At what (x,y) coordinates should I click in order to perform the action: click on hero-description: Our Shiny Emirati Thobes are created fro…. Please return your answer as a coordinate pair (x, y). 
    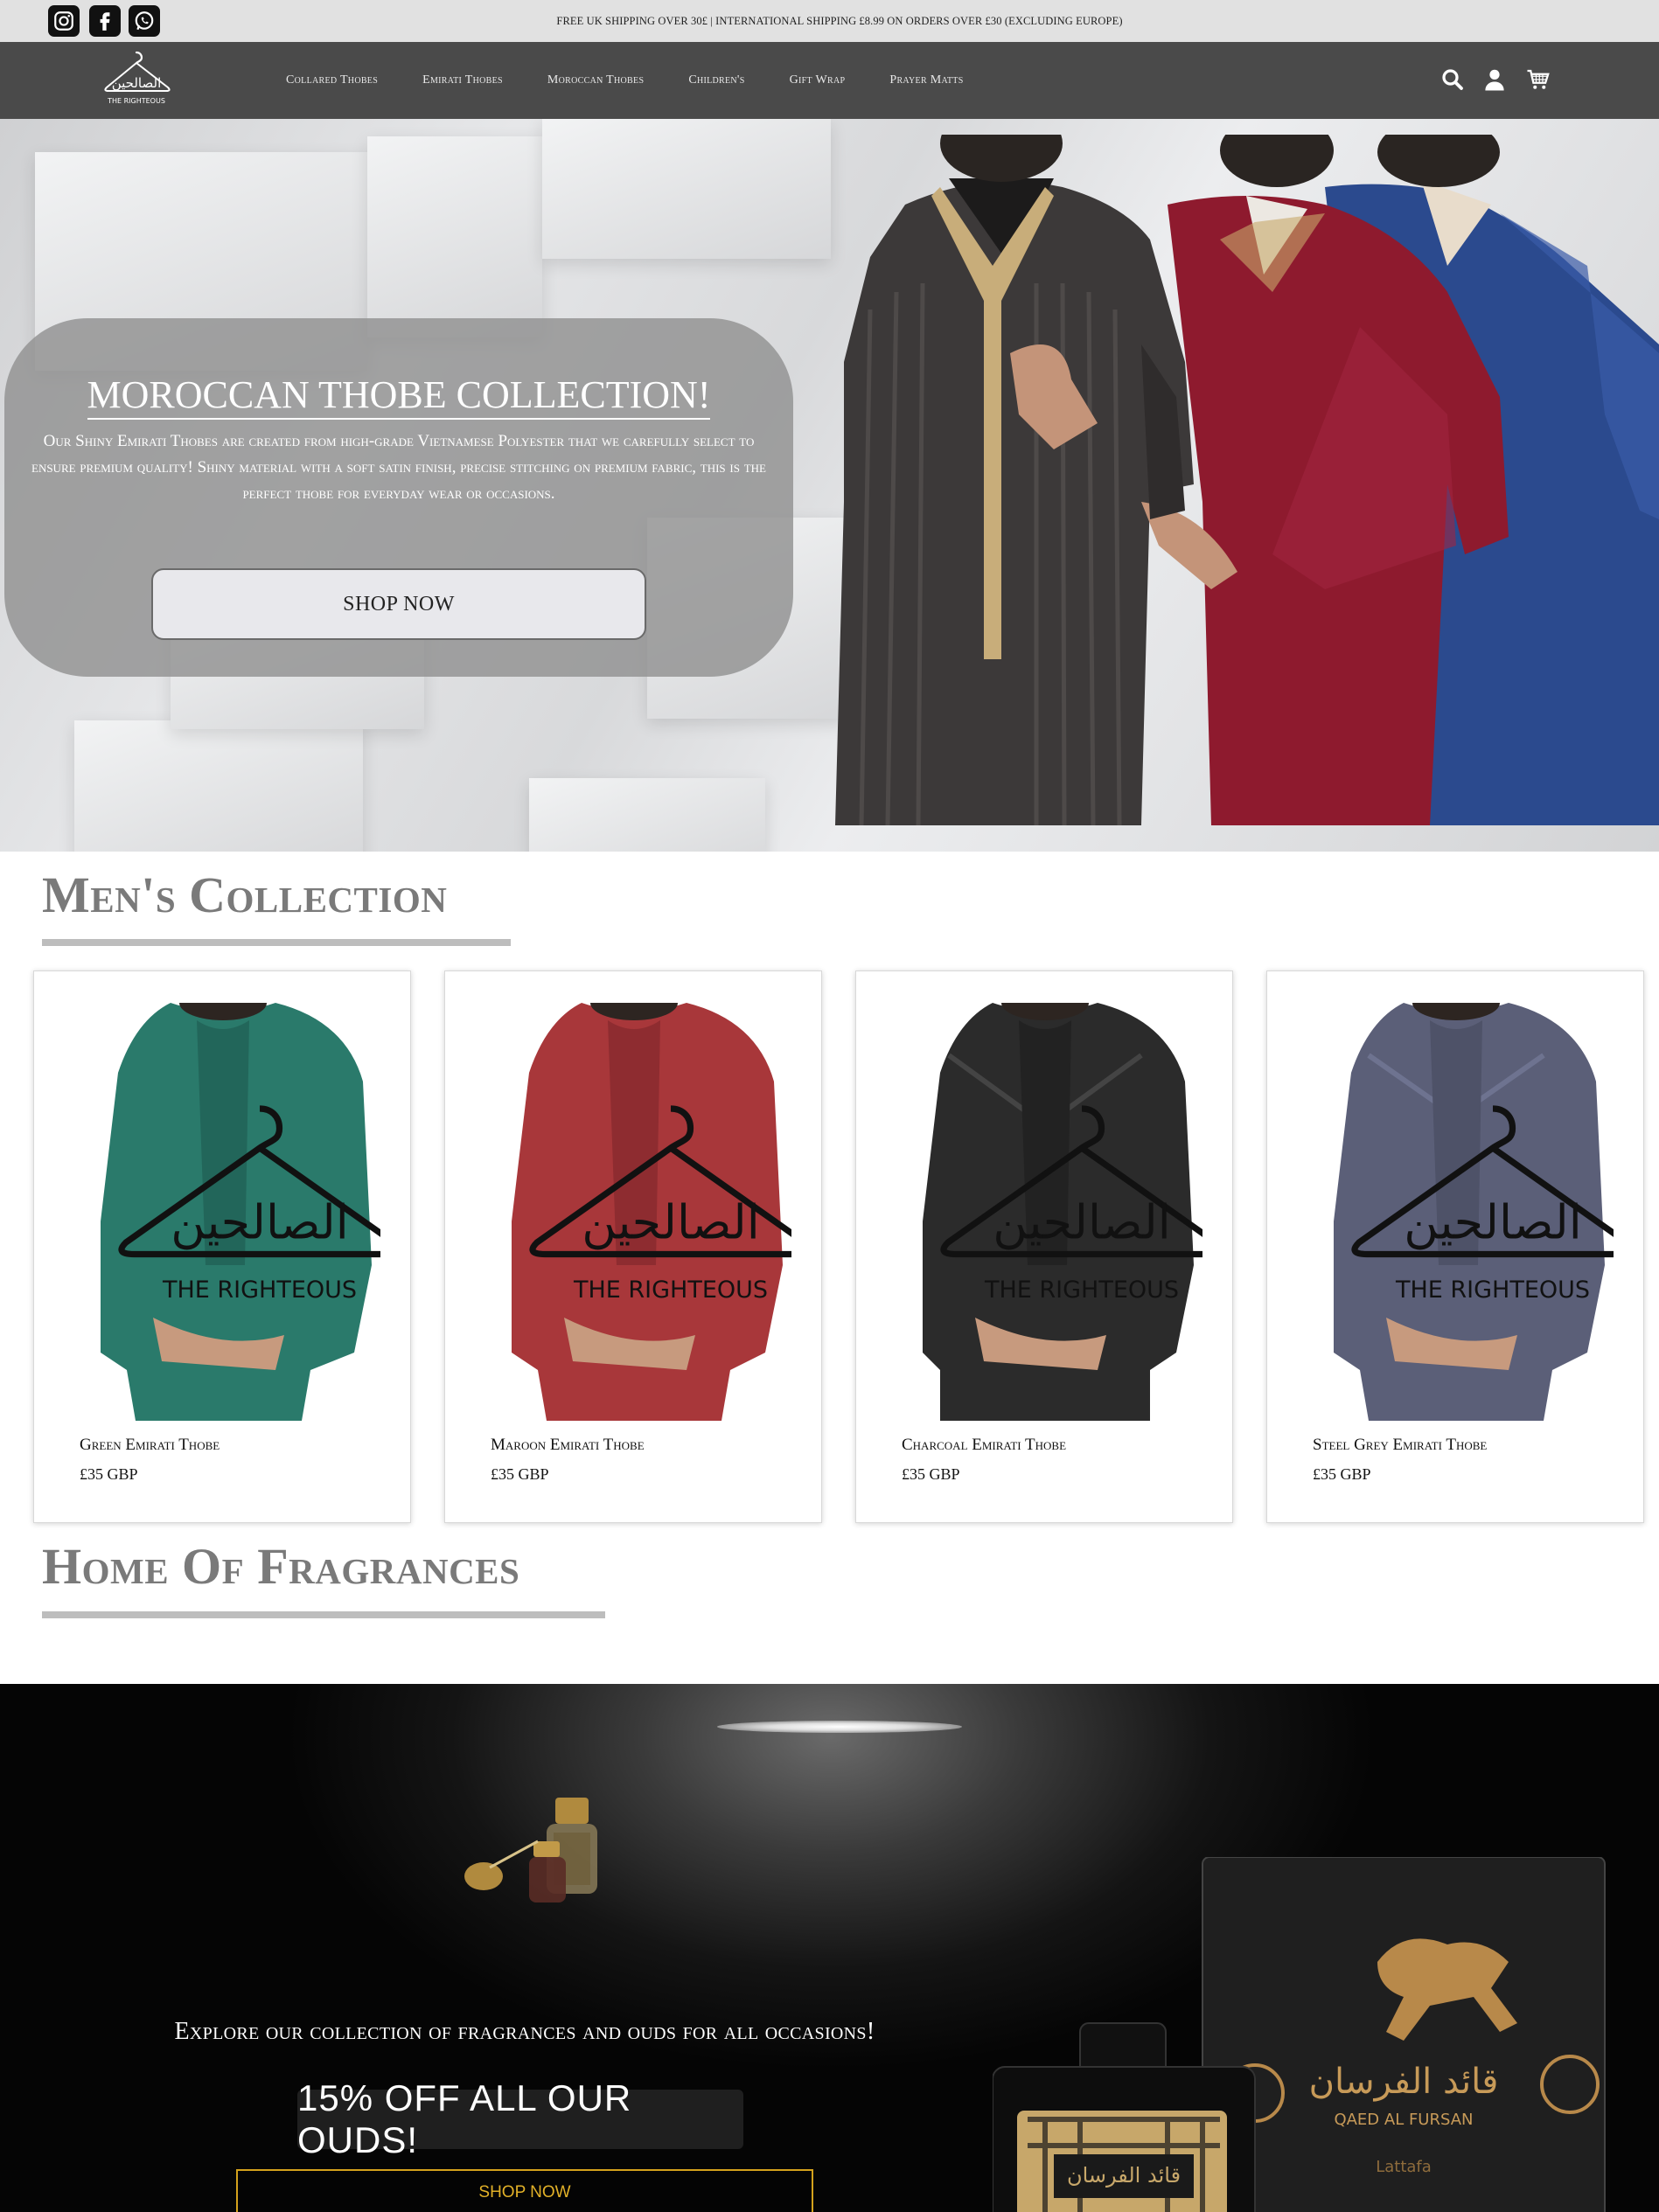
    Looking at the image, I should click on (398, 468).